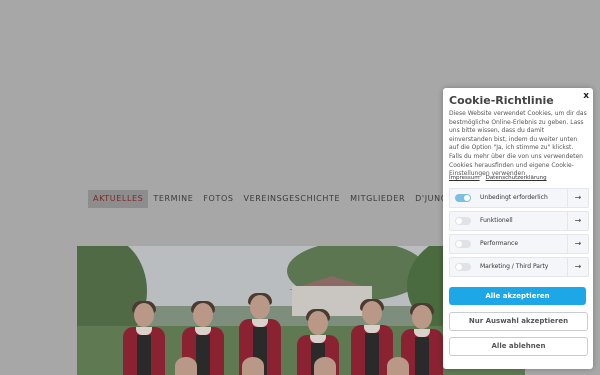 This screenshot has height=375, width=600. What do you see at coordinates (144, 338) in the screenshot?
I see `person` at bounding box center [144, 338].